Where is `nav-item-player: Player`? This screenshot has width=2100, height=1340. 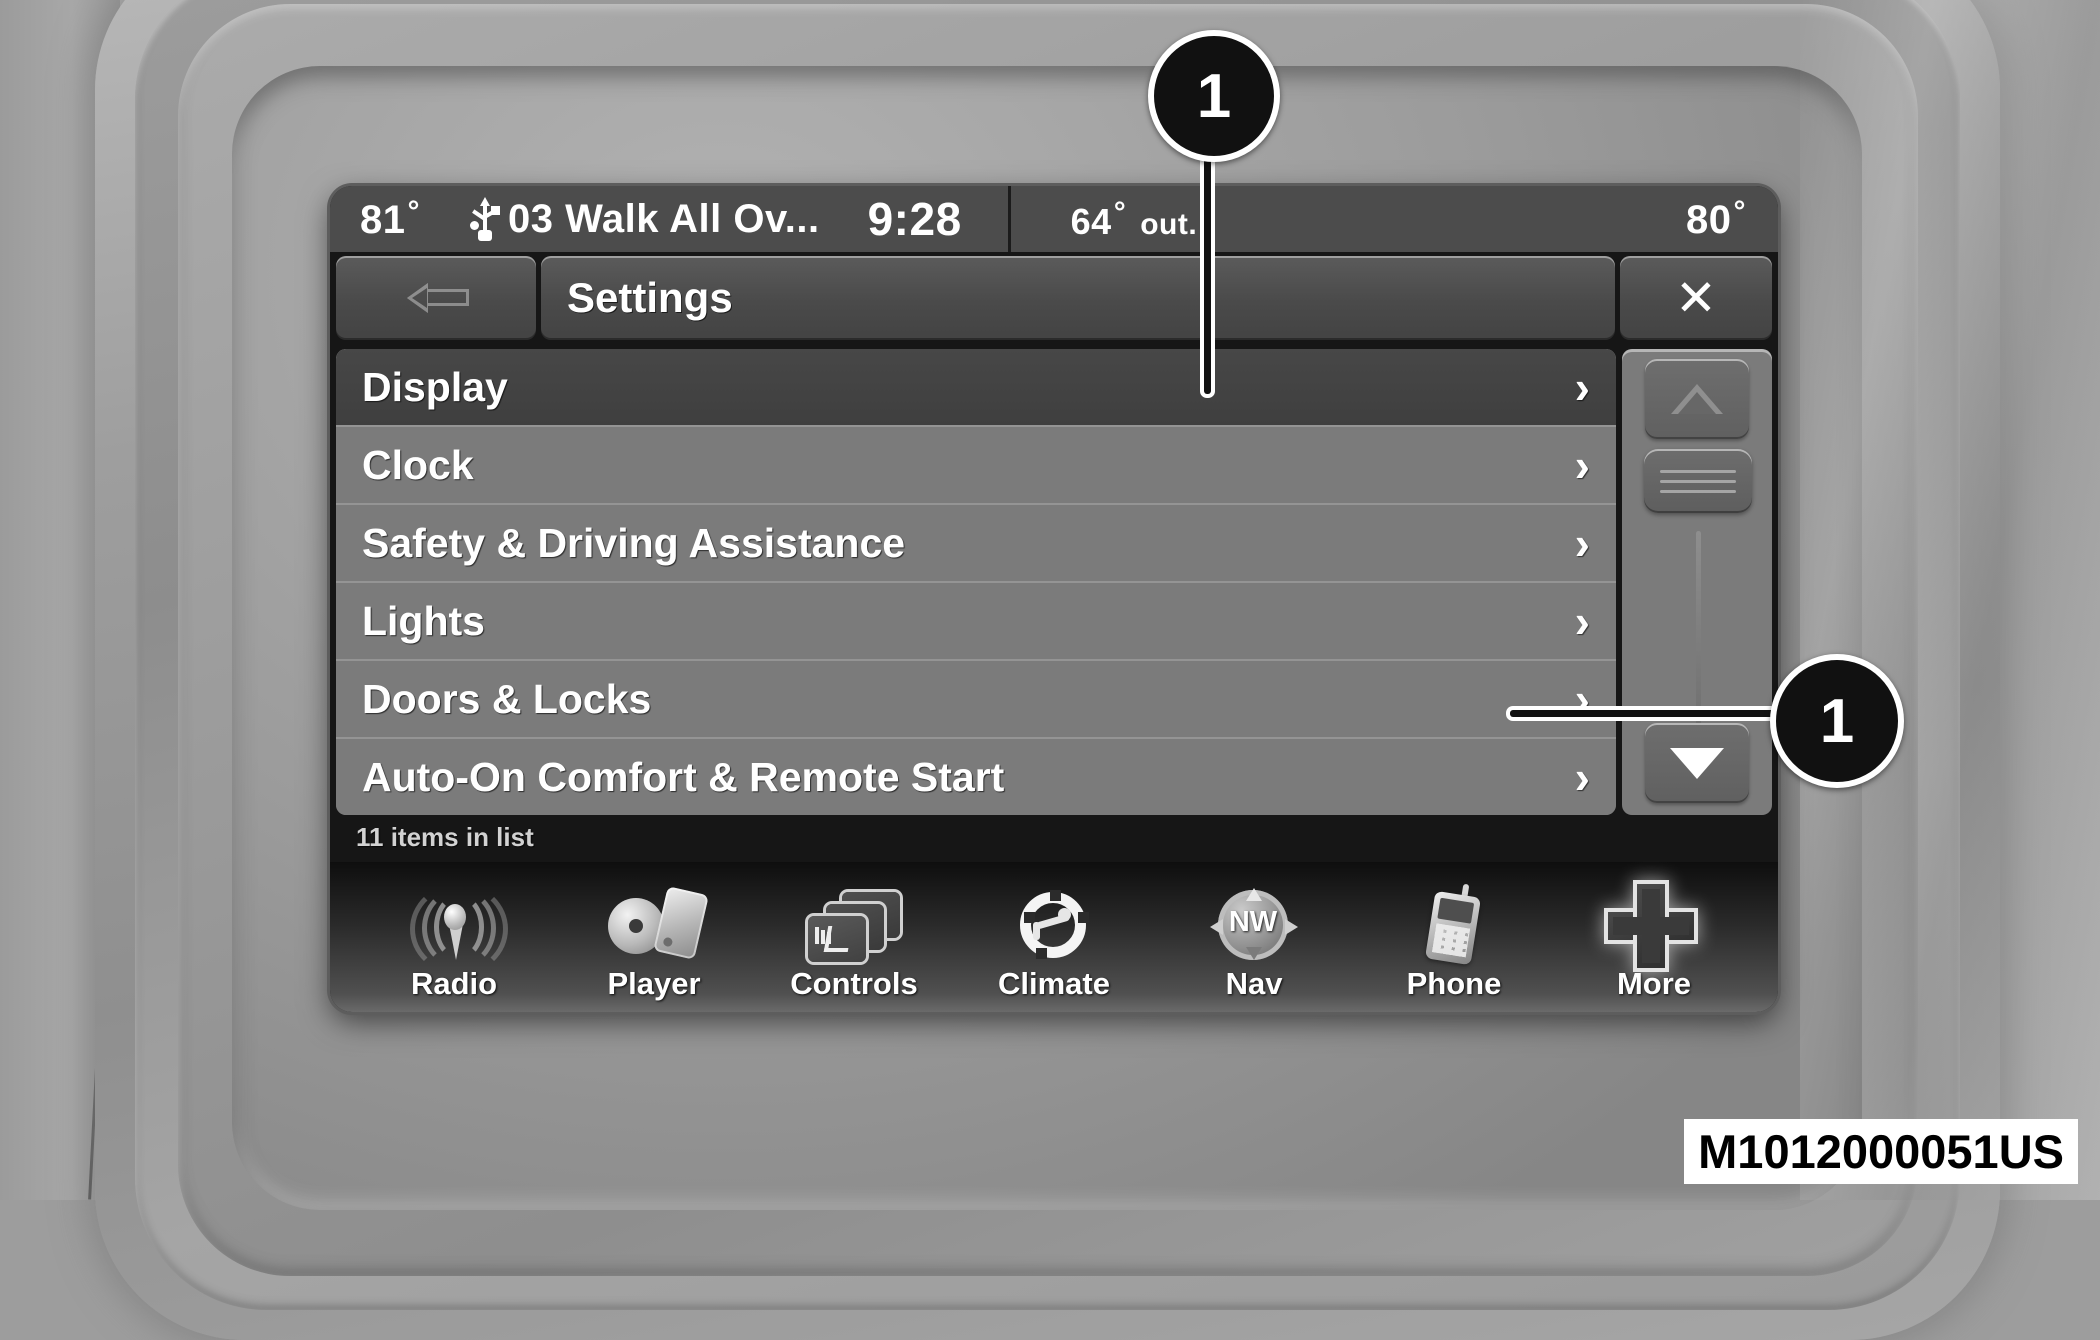
nav-item-player: Player is located at coordinates (654, 944).